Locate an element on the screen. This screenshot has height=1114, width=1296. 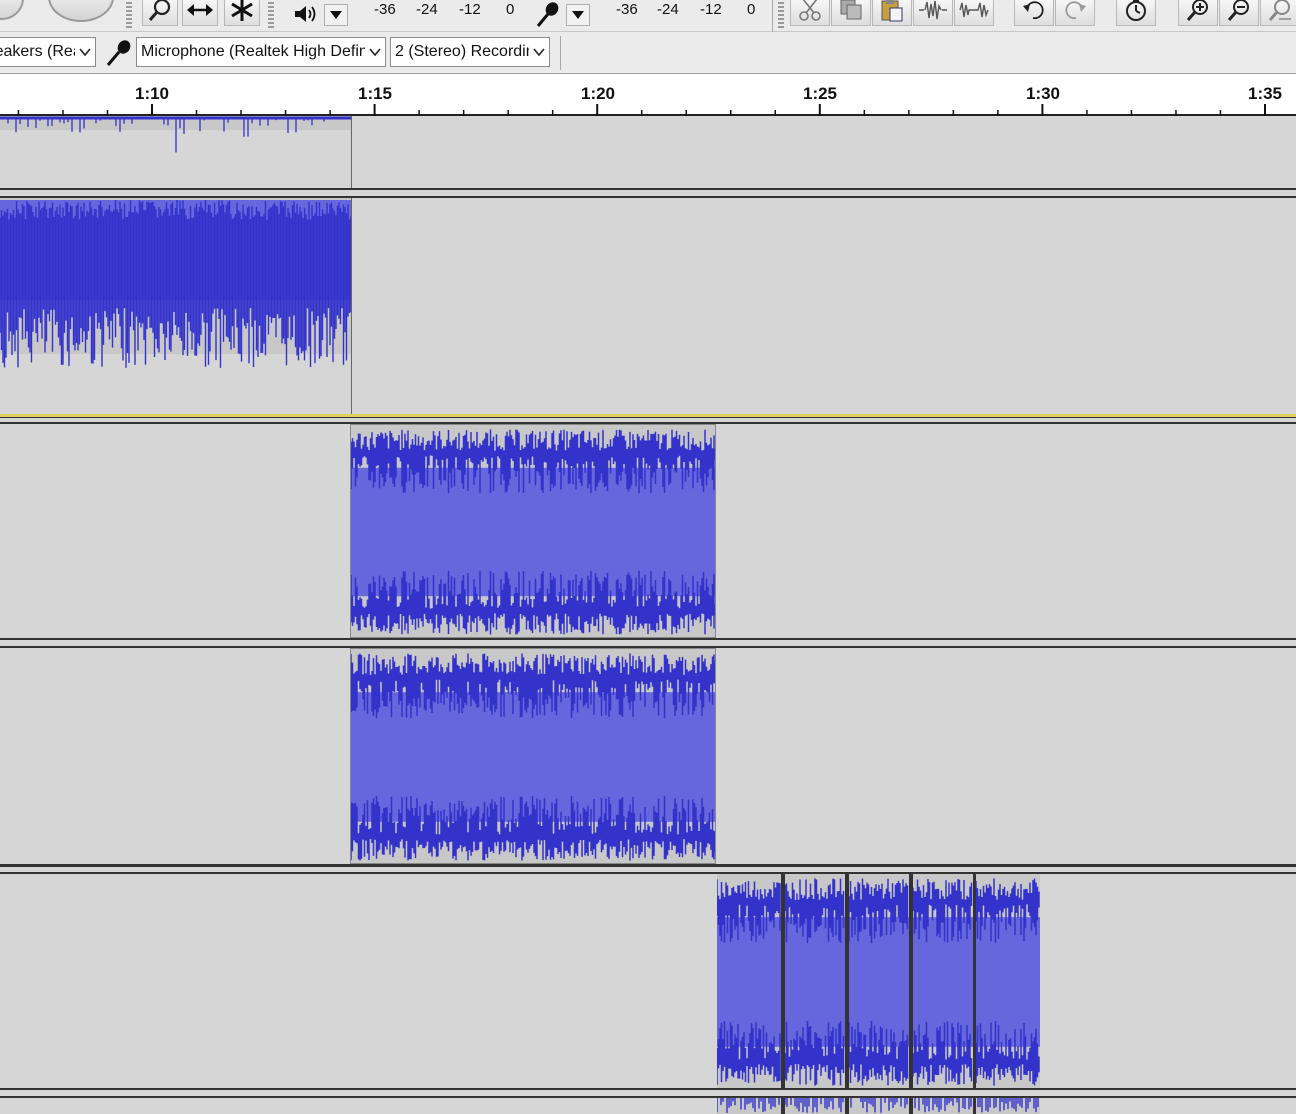
cut-button is located at coordinates (810, 13).